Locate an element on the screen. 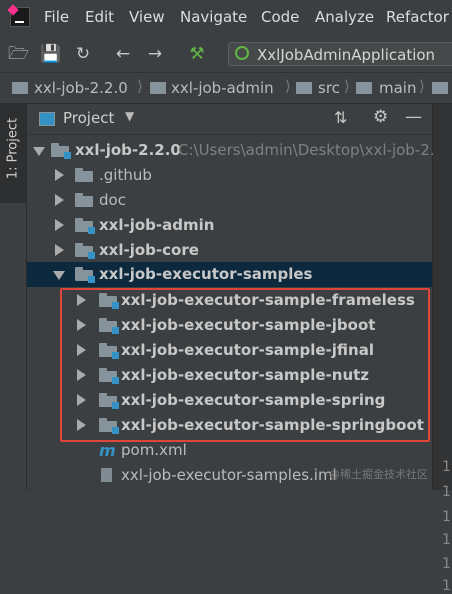 The image size is (452, 594). tree-label: xxl-job-2.2.0 is located at coordinates (128, 150).